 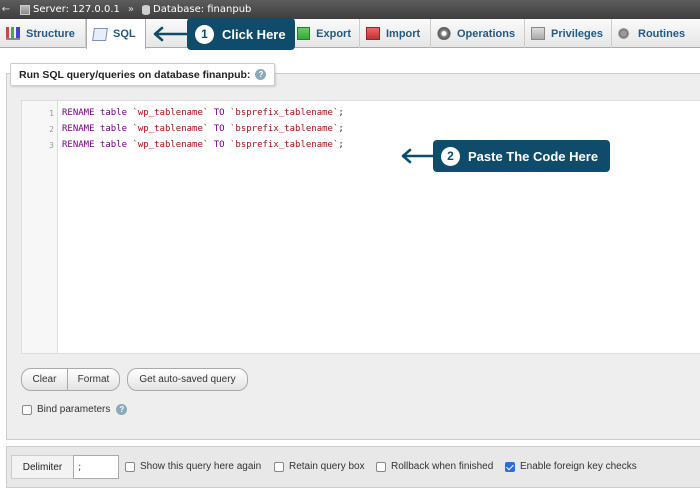 I want to click on breadcrumb-database: Database: finanpub, so click(x=202, y=9).